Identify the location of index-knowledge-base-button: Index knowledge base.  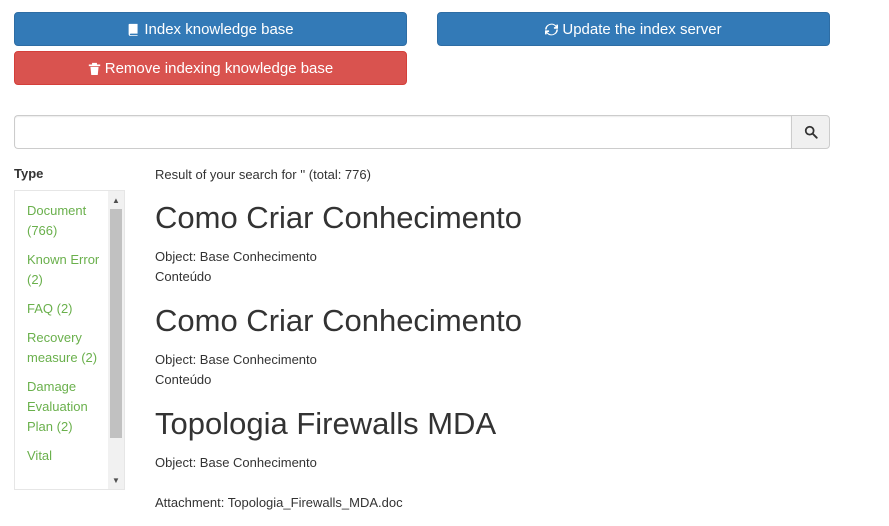
(210, 29).